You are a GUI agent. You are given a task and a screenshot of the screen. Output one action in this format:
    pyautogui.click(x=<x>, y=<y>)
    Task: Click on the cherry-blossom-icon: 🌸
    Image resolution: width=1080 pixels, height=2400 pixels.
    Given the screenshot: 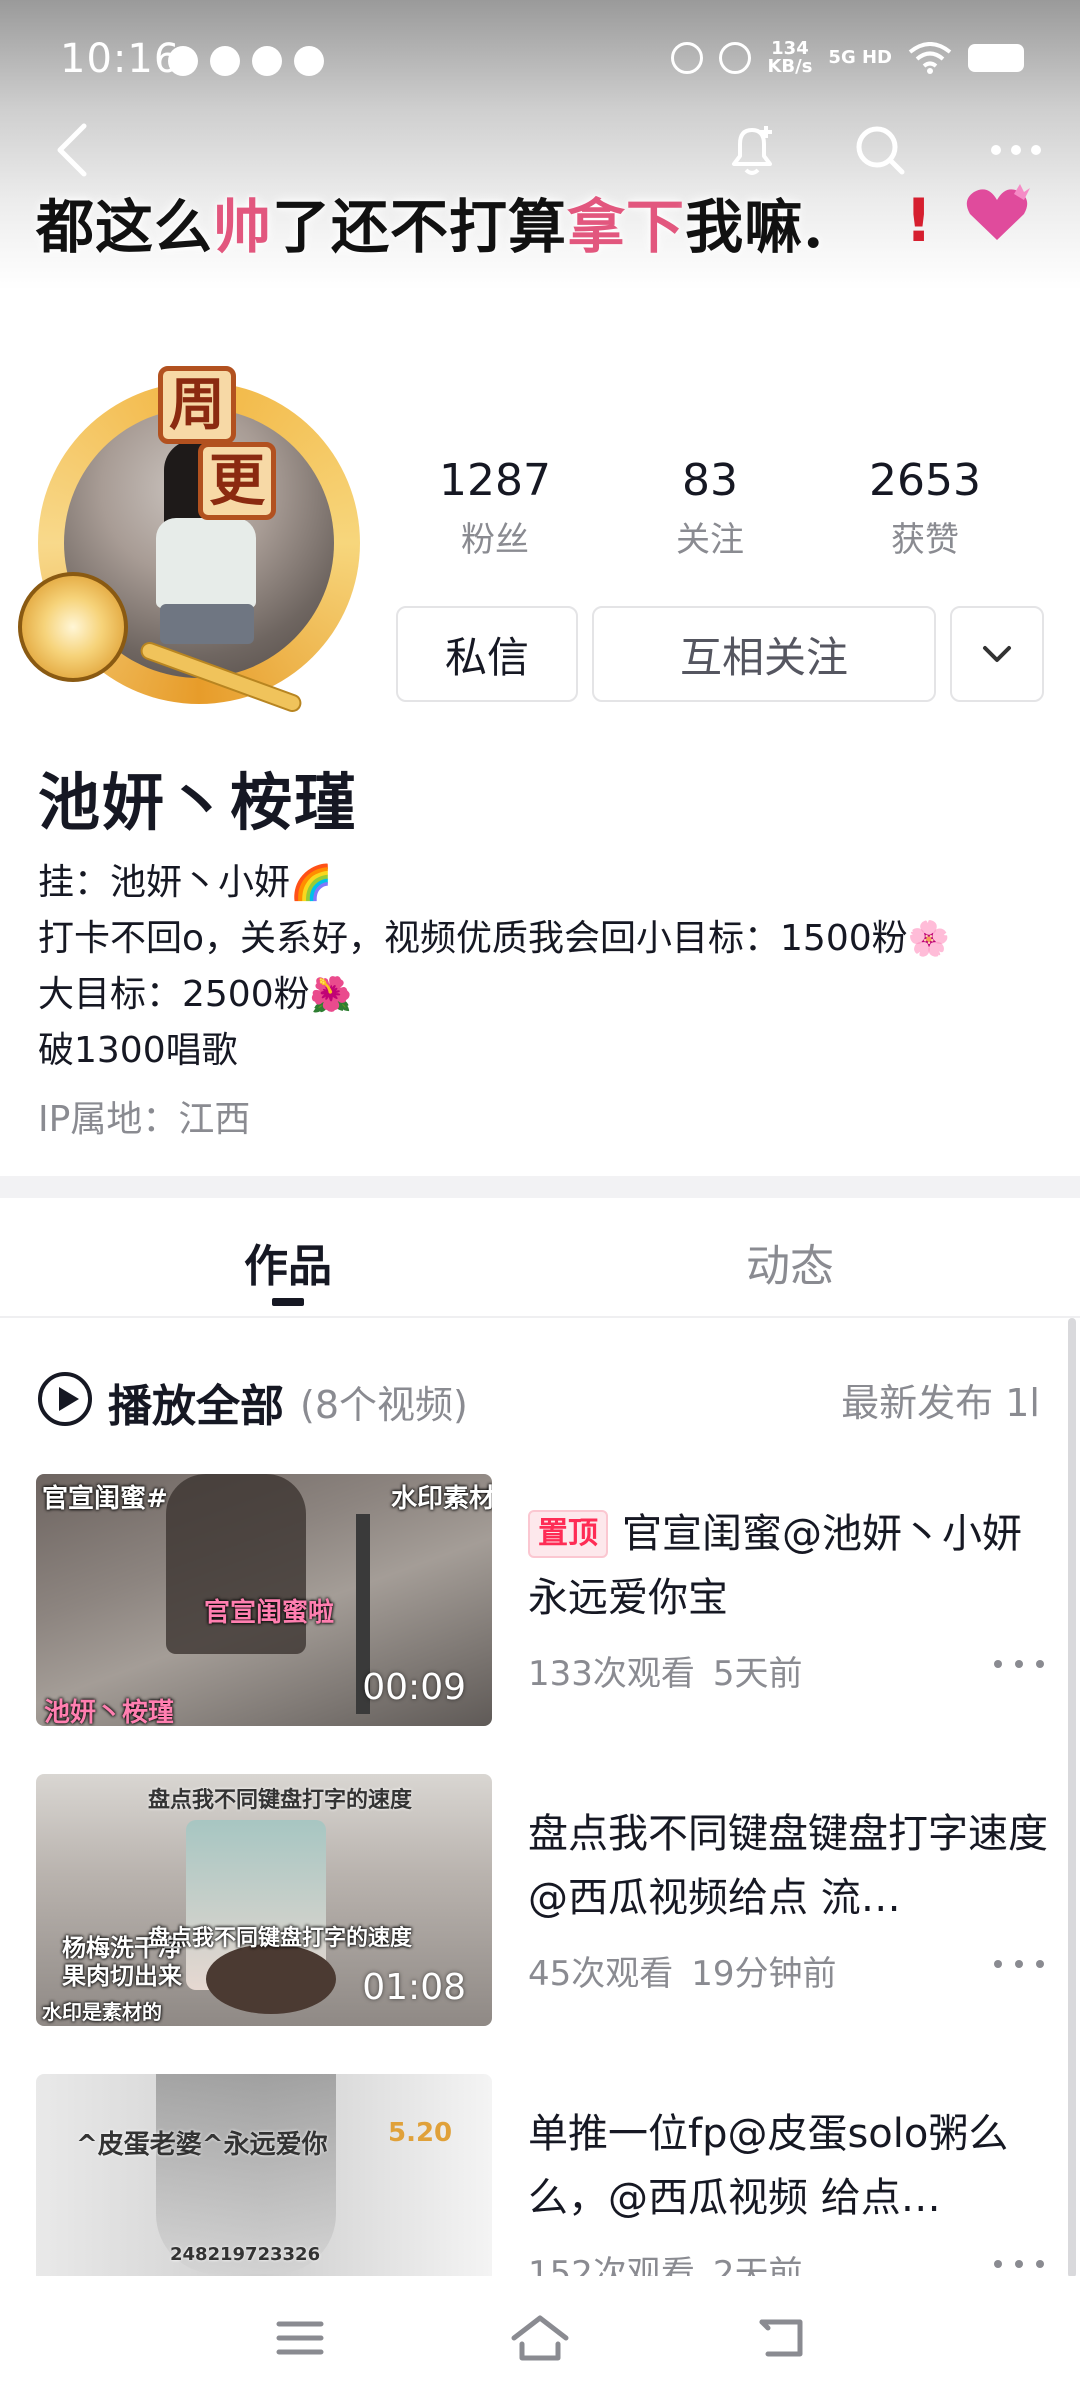 What is the action you would take?
    pyautogui.click(x=928, y=939)
    